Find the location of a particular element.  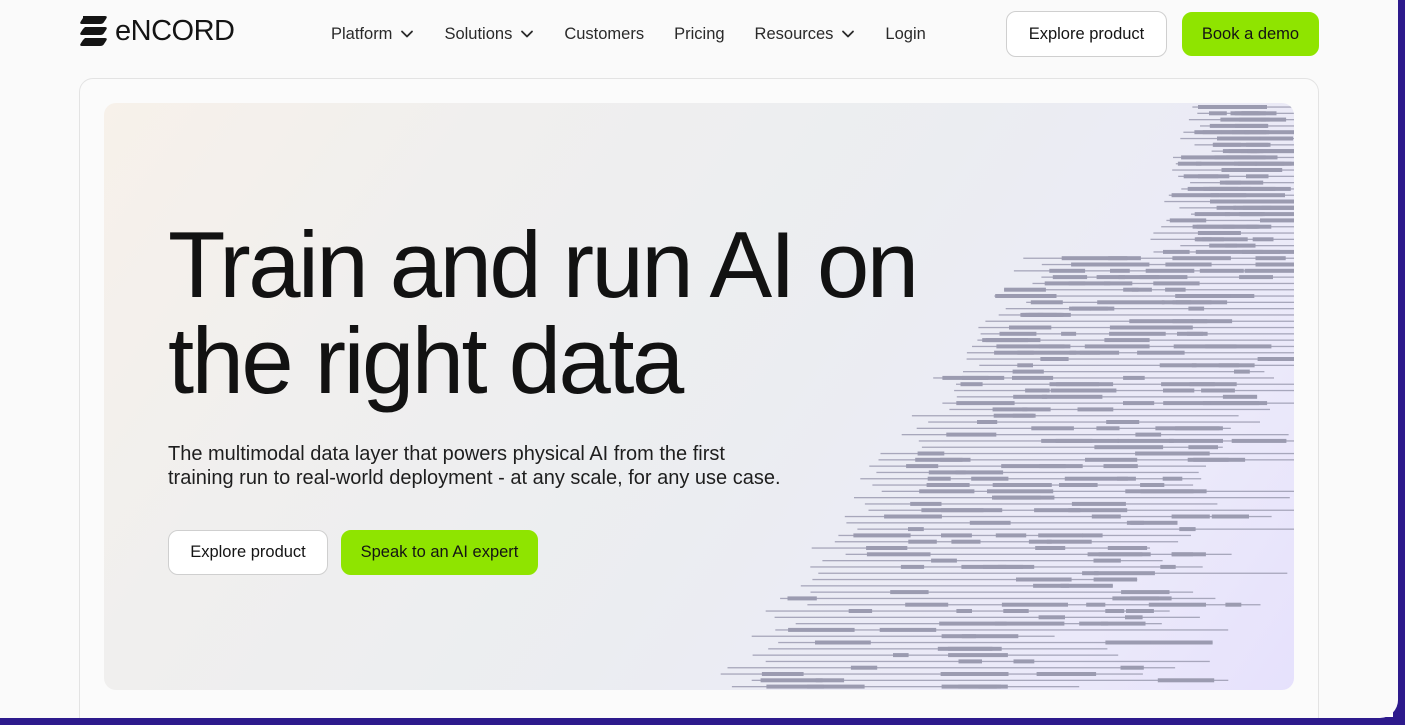

nav-login: Login is located at coordinates (905, 34).